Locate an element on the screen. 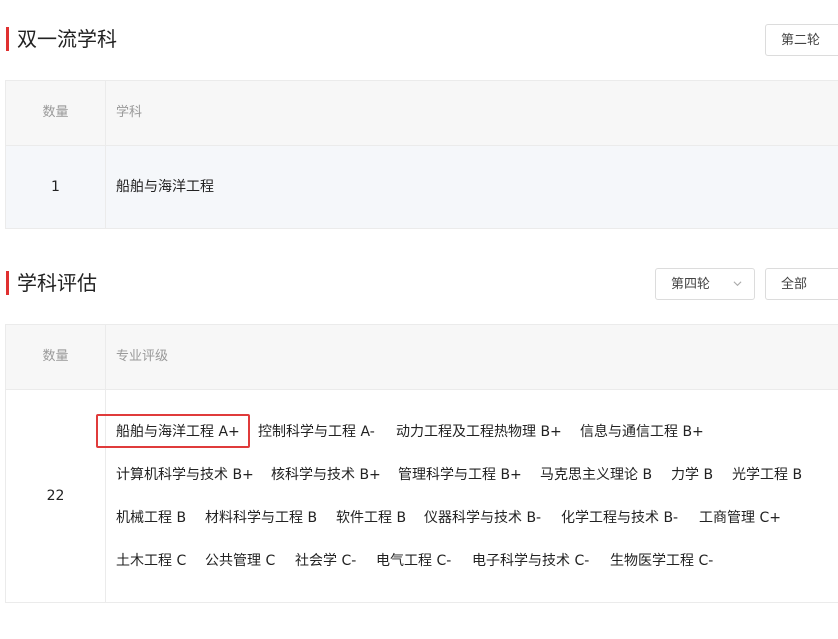  round-select-eval-value: 第四轮 is located at coordinates (691, 284).